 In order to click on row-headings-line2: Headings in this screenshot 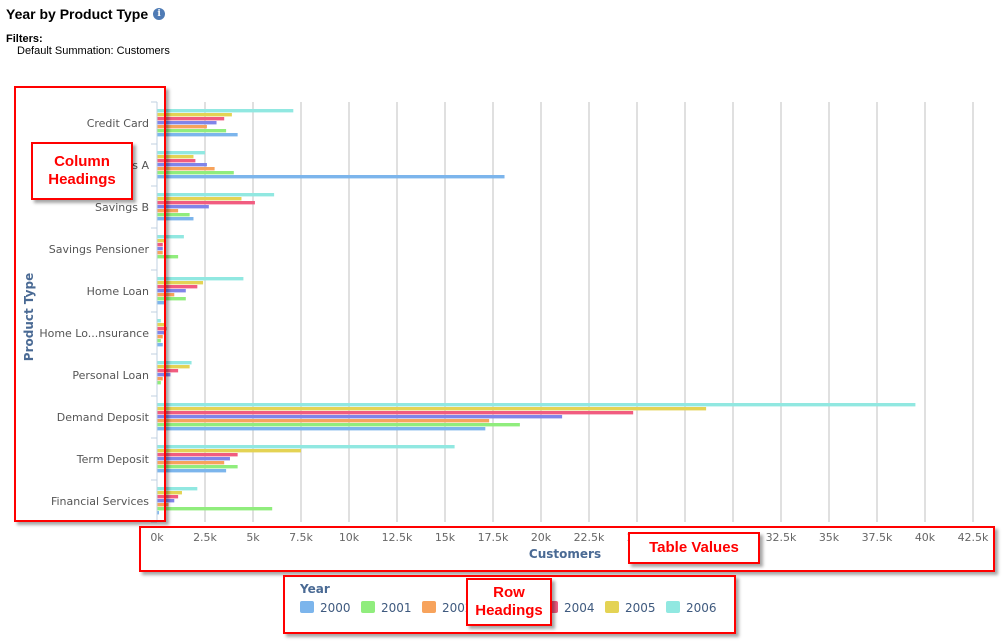, I will do `click(509, 610)`.